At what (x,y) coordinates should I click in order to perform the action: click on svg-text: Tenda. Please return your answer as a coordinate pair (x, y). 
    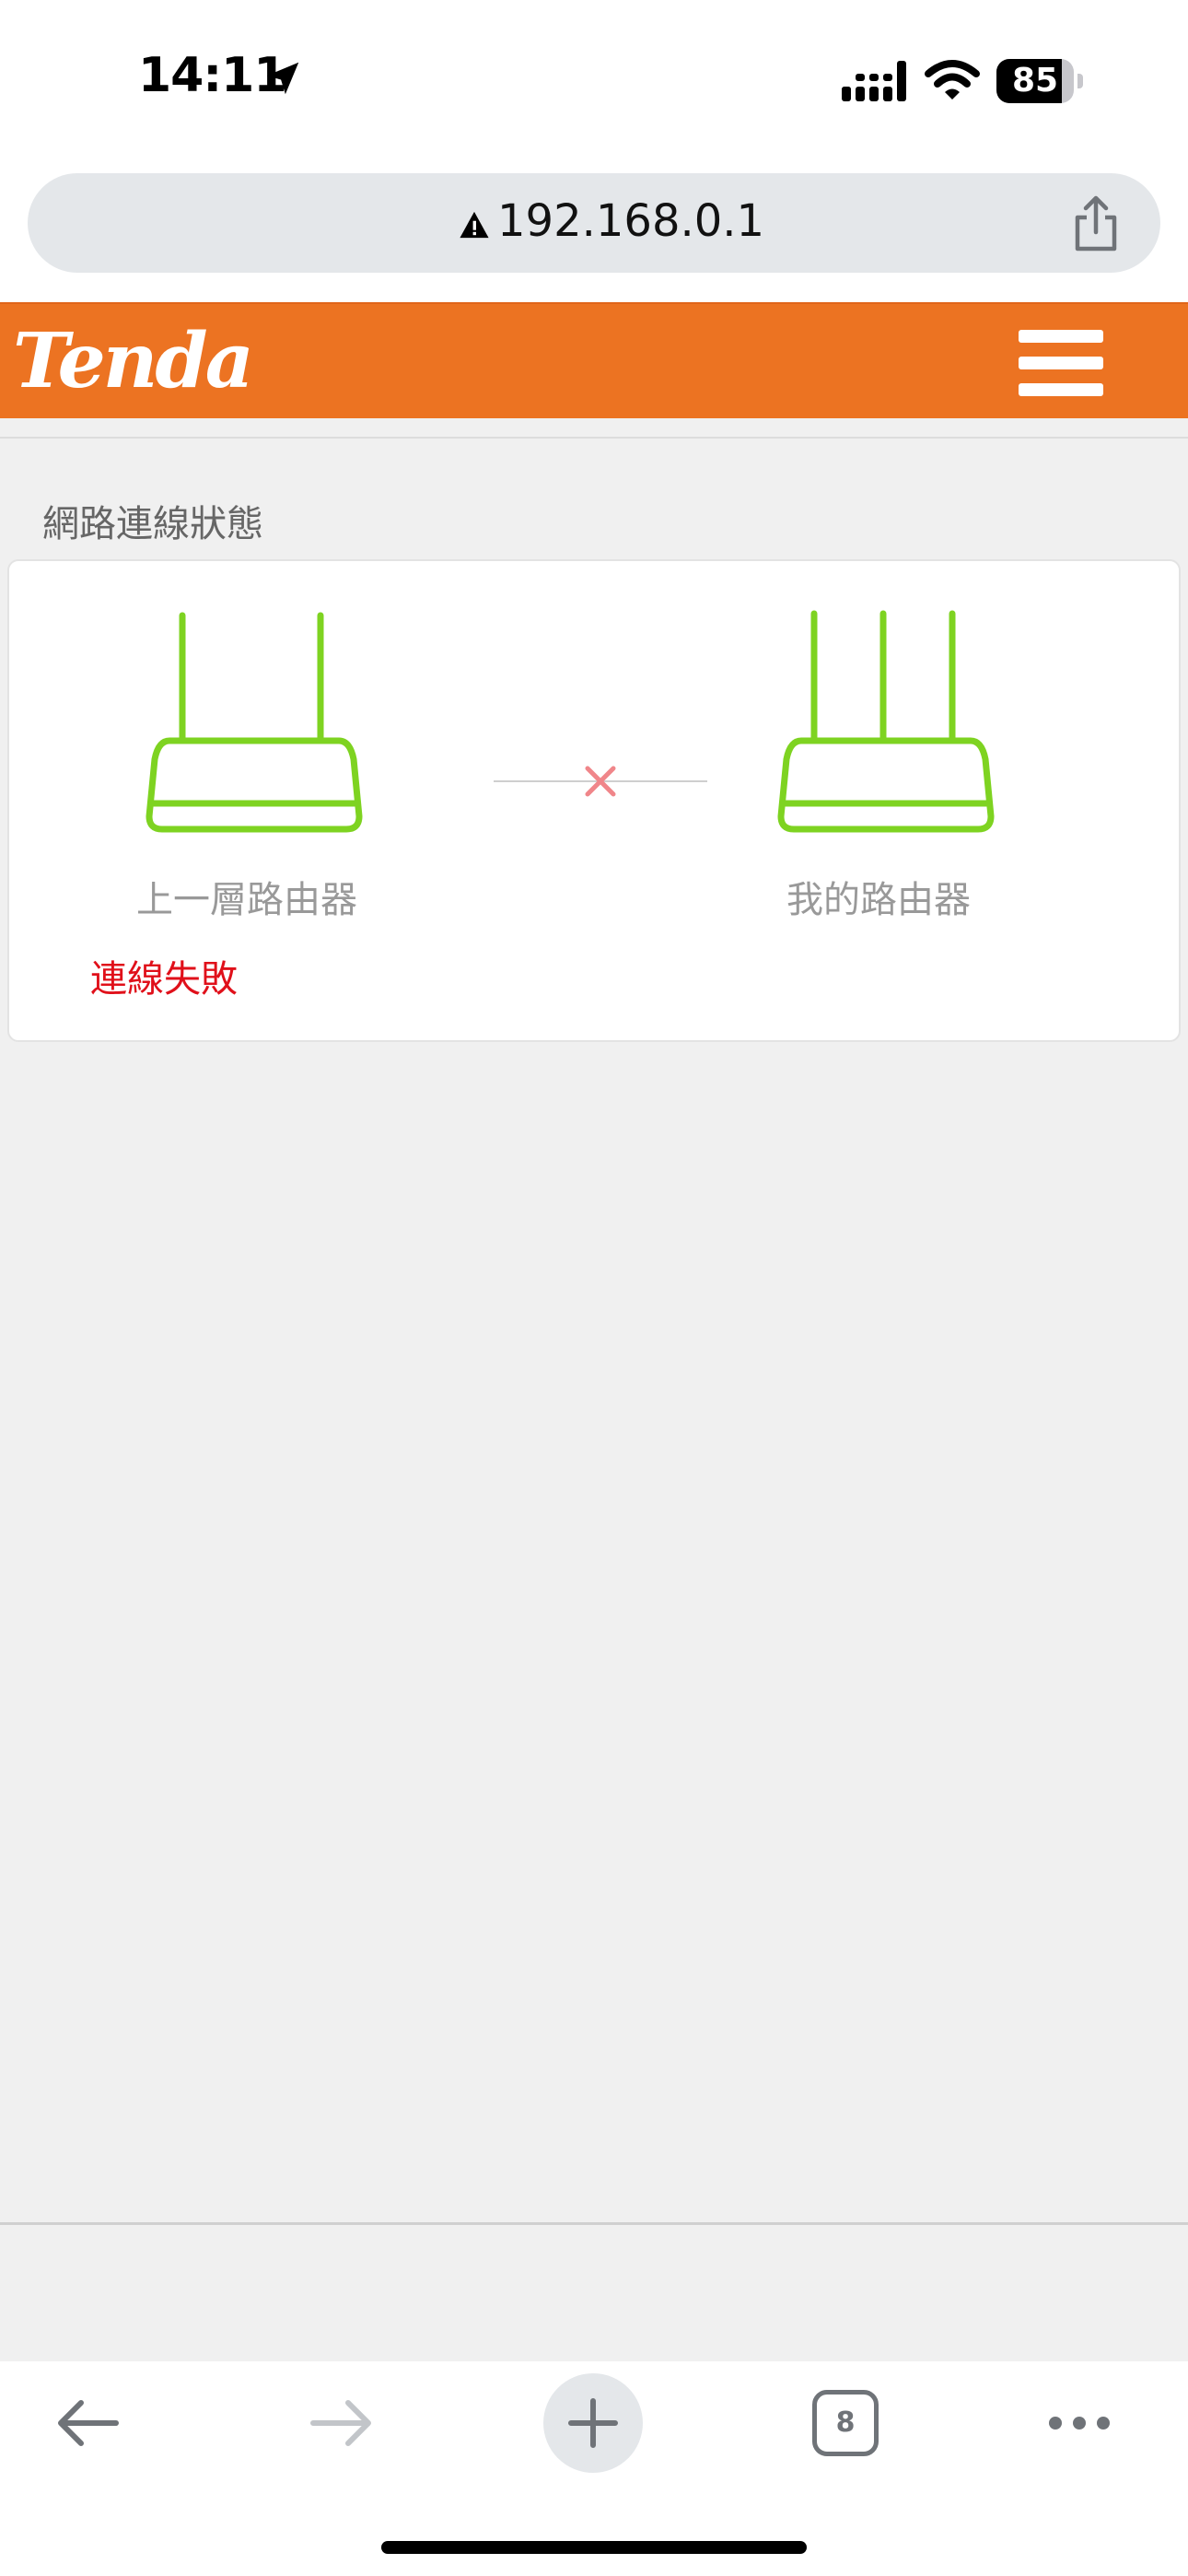
    Looking at the image, I should click on (132, 359).